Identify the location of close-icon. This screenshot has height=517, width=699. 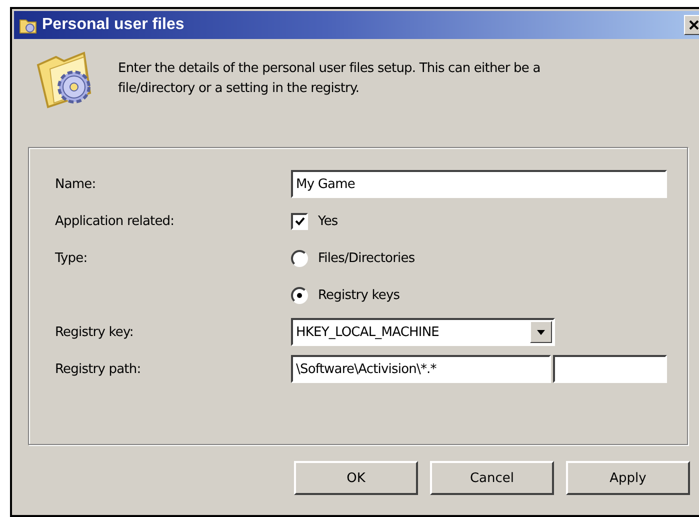
(694, 25).